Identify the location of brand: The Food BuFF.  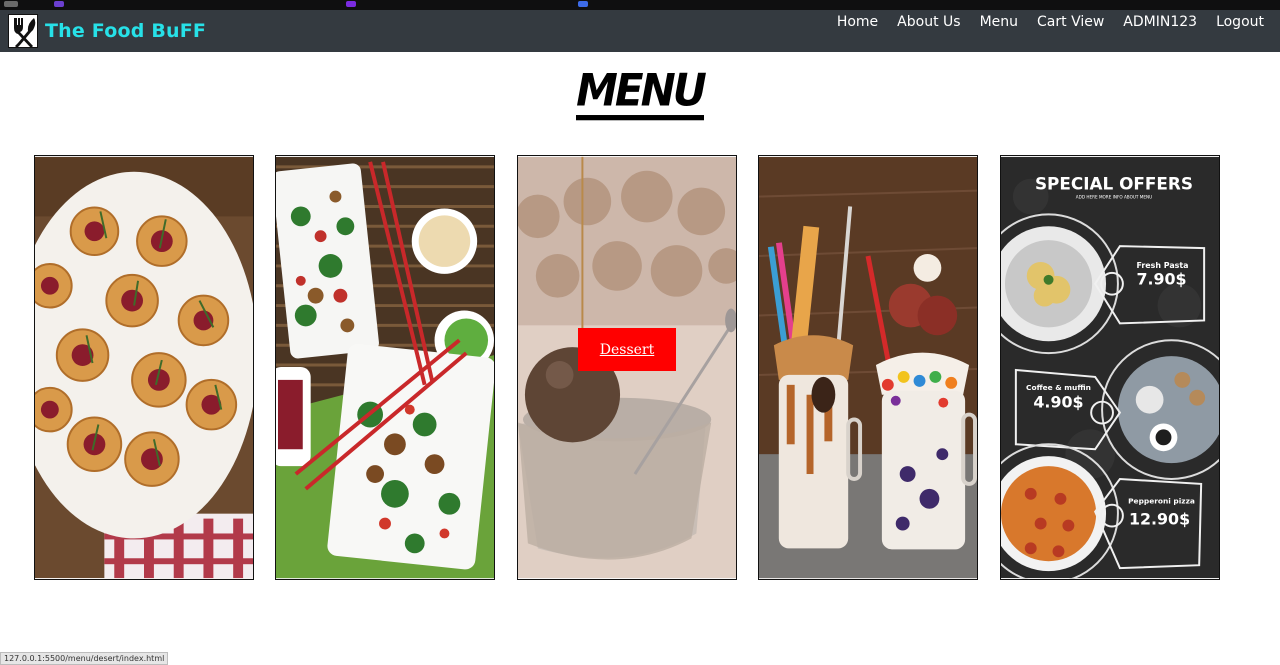
(107, 31).